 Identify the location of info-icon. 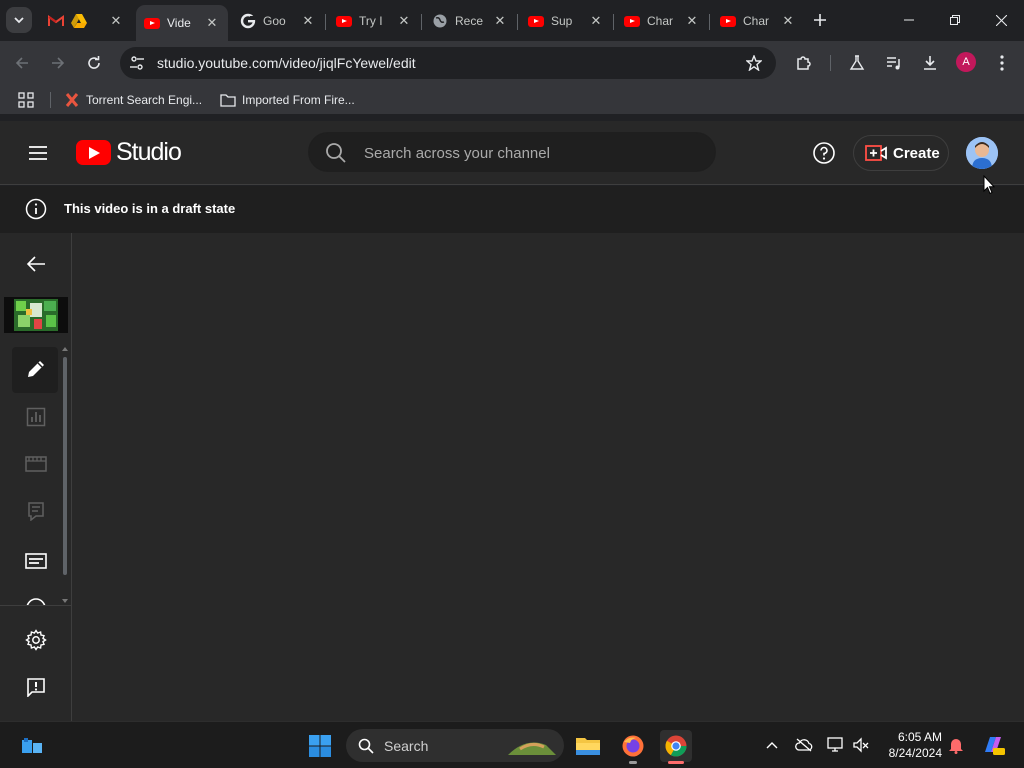
(36, 209).